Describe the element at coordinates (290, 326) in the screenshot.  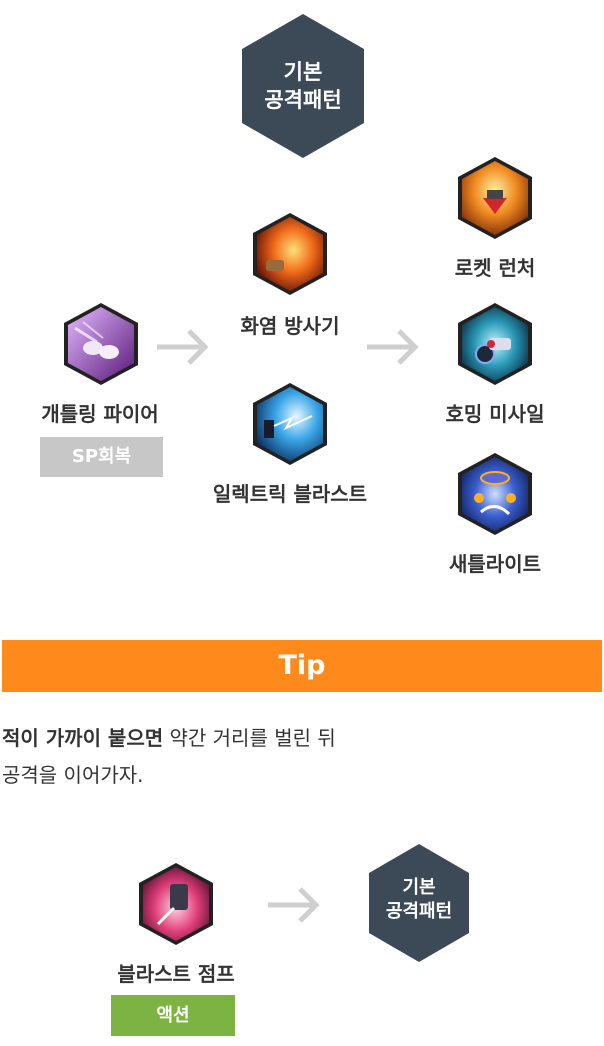
I see `flamethrower-label: 화염 방사기` at that location.